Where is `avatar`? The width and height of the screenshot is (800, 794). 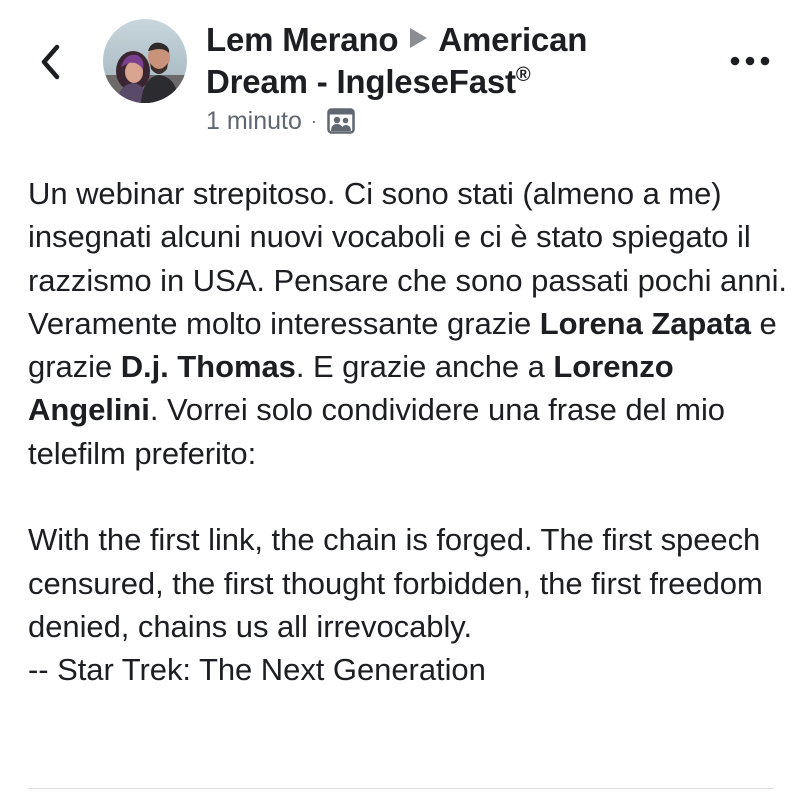 avatar is located at coordinates (145, 61).